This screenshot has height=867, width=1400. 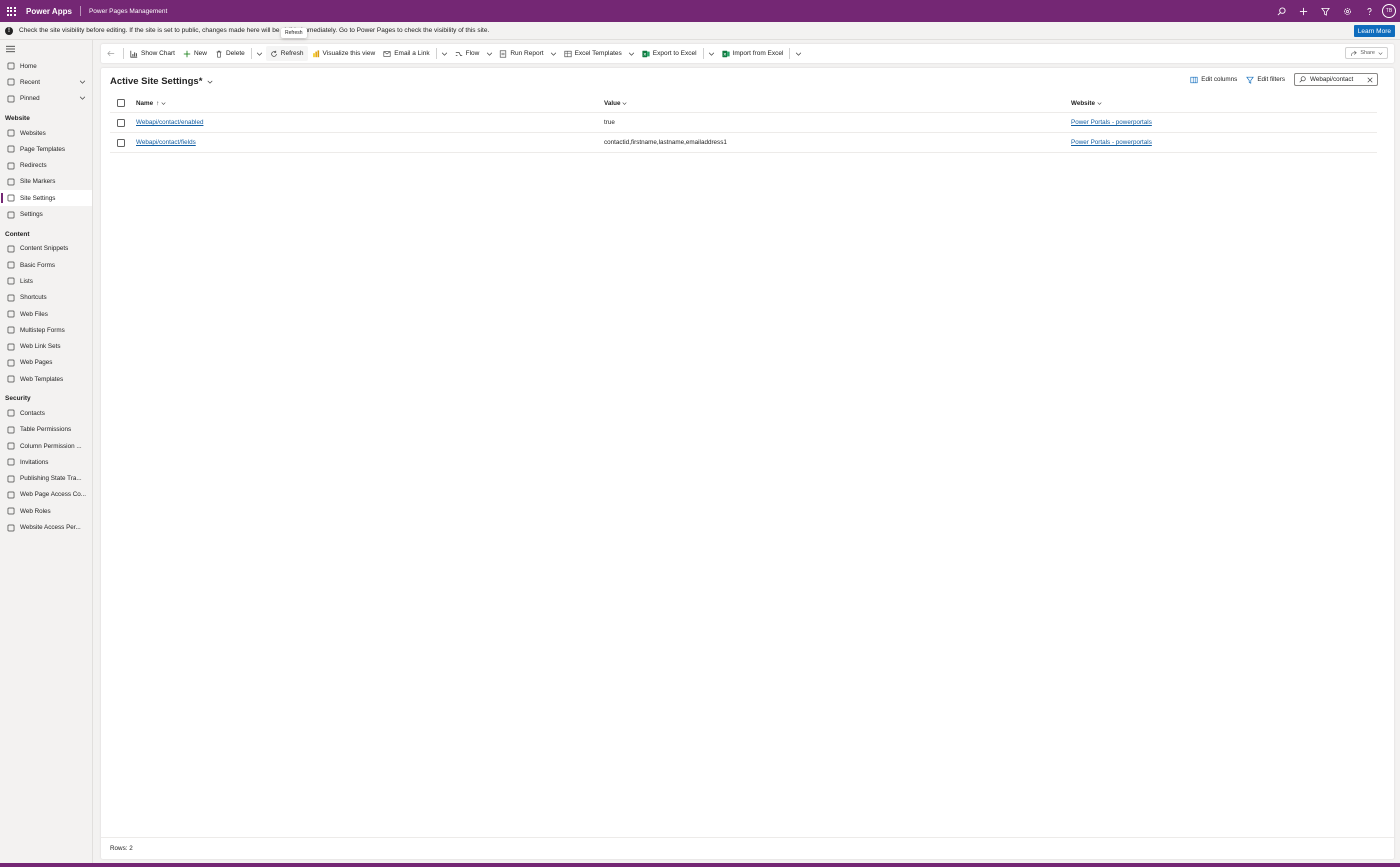 What do you see at coordinates (46, 66) in the screenshot?
I see `sidebar-item-home: Home` at bounding box center [46, 66].